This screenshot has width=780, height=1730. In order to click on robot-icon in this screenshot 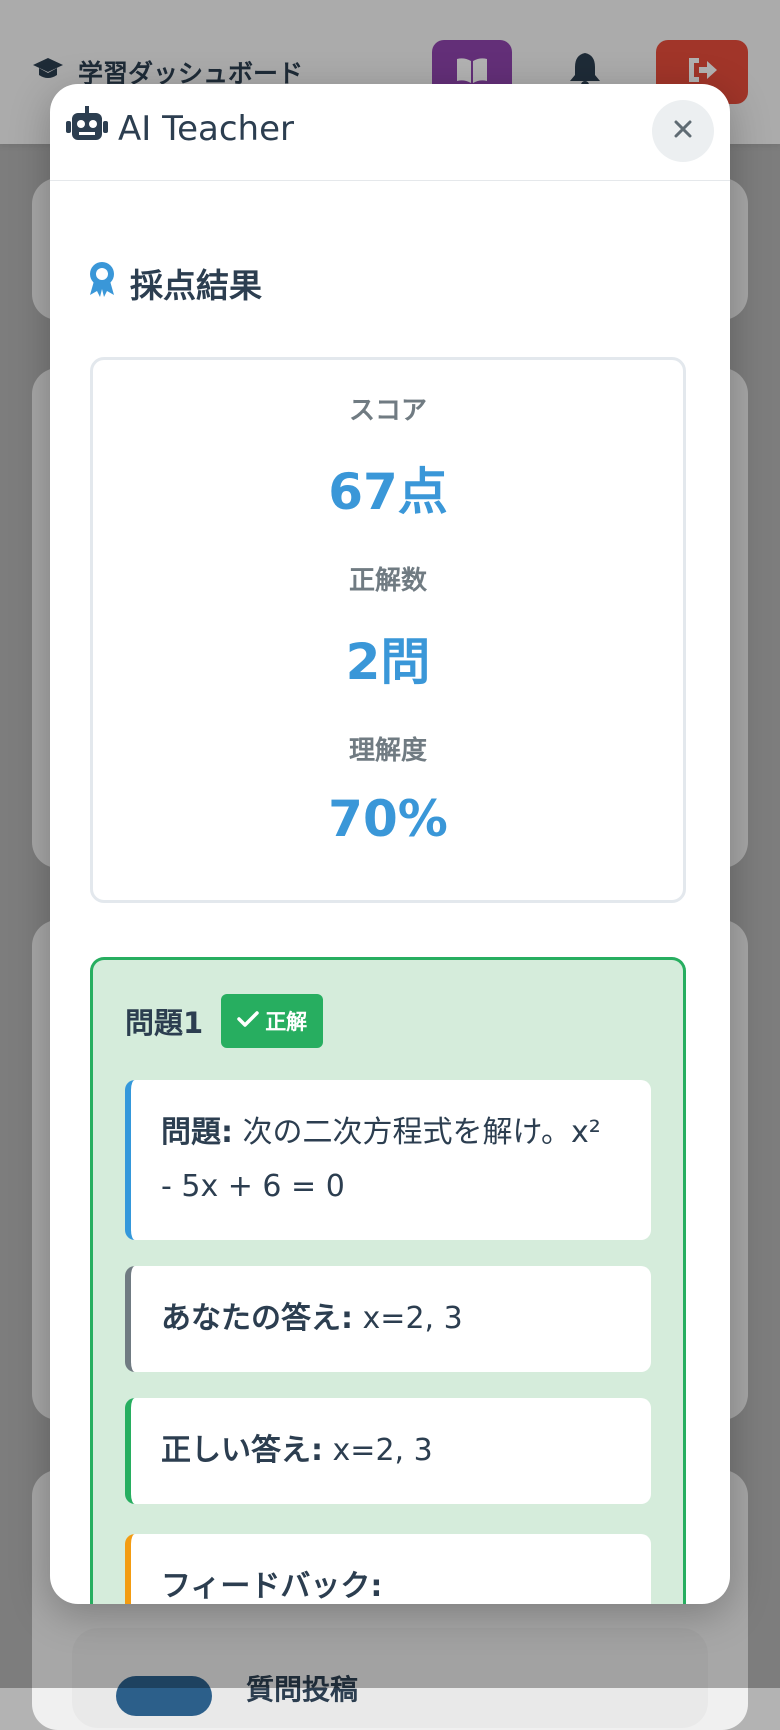, I will do `click(87, 128)`.